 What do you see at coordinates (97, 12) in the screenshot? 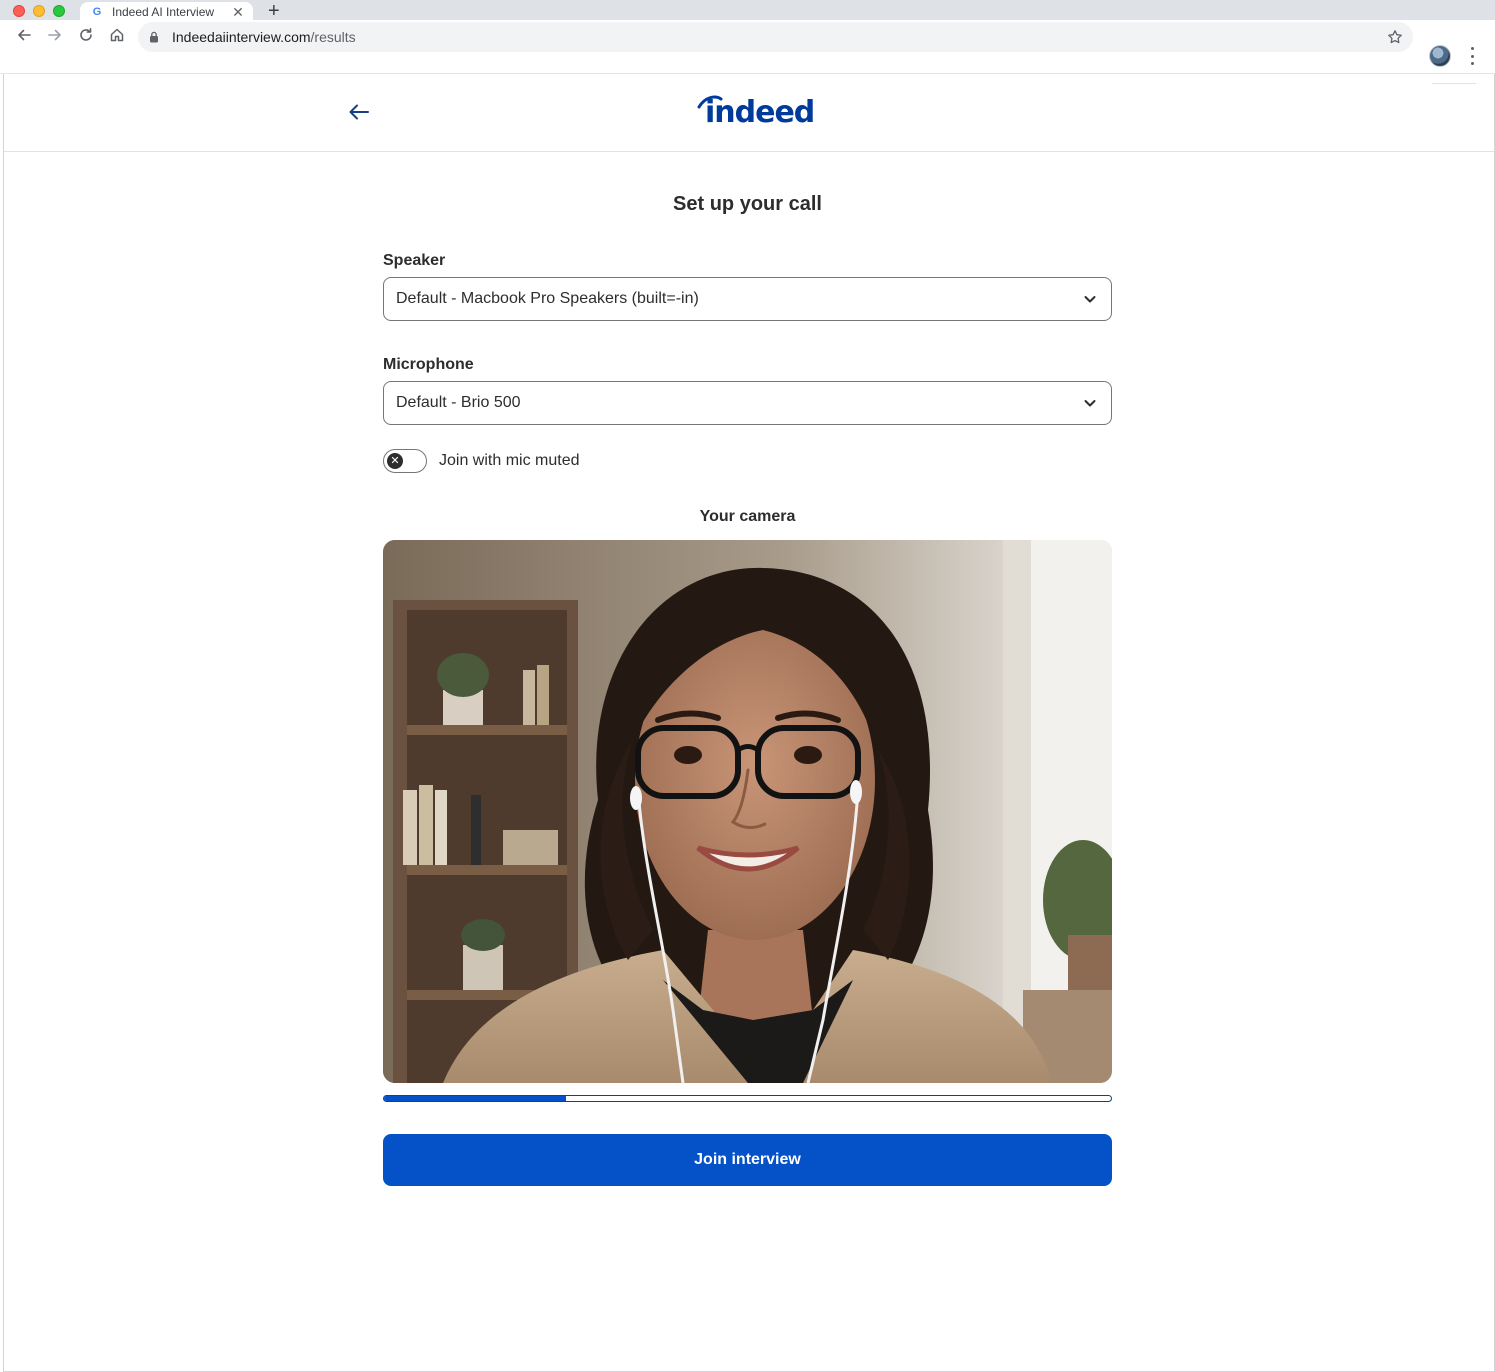
I see `google-g-icon: G` at bounding box center [97, 12].